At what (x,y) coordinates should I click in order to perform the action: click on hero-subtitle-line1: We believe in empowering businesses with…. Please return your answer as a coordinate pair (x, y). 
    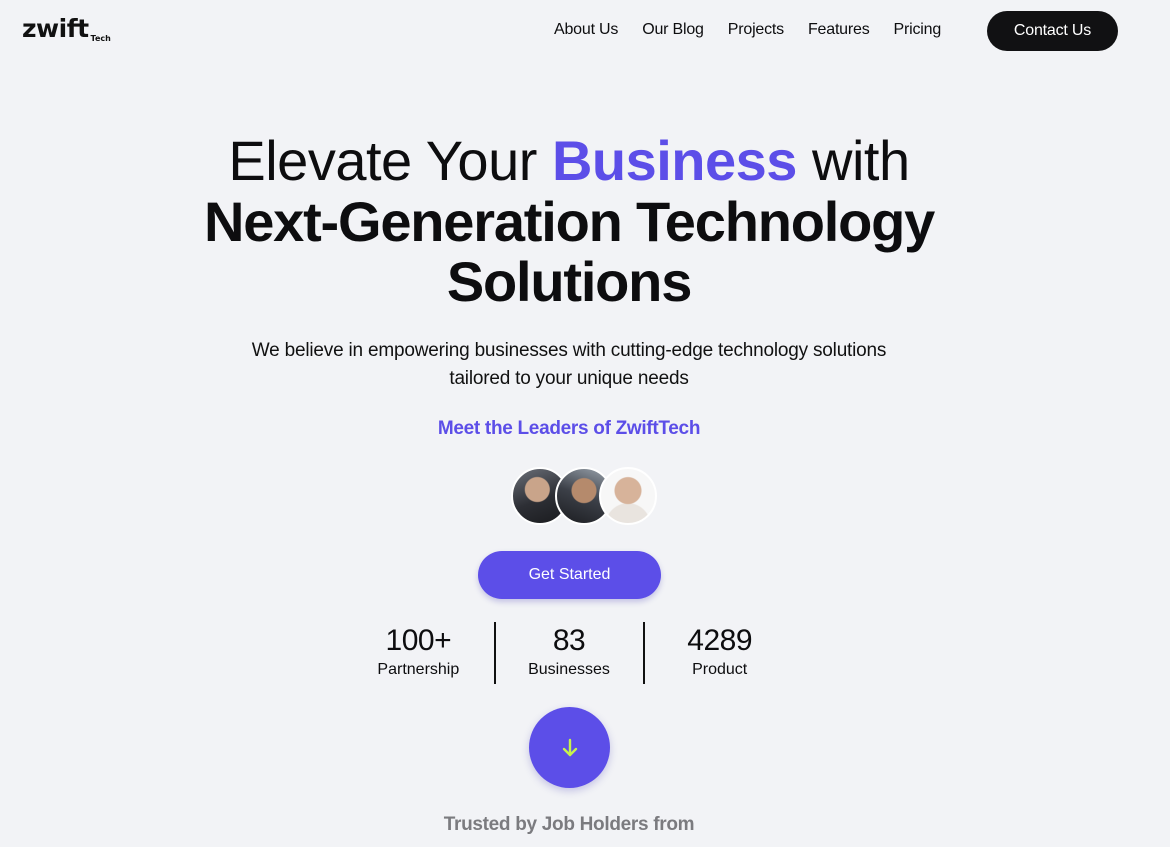
    Looking at the image, I should click on (569, 350).